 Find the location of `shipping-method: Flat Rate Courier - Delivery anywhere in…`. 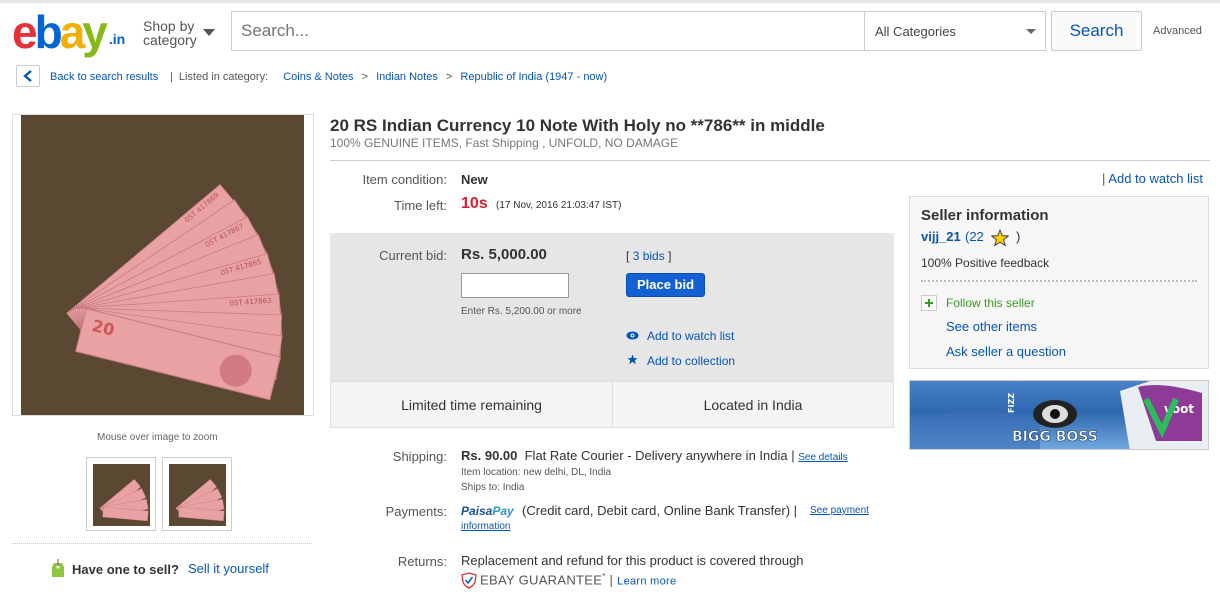

shipping-method: Flat Rate Courier - Delivery anywhere in… is located at coordinates (659, 455).